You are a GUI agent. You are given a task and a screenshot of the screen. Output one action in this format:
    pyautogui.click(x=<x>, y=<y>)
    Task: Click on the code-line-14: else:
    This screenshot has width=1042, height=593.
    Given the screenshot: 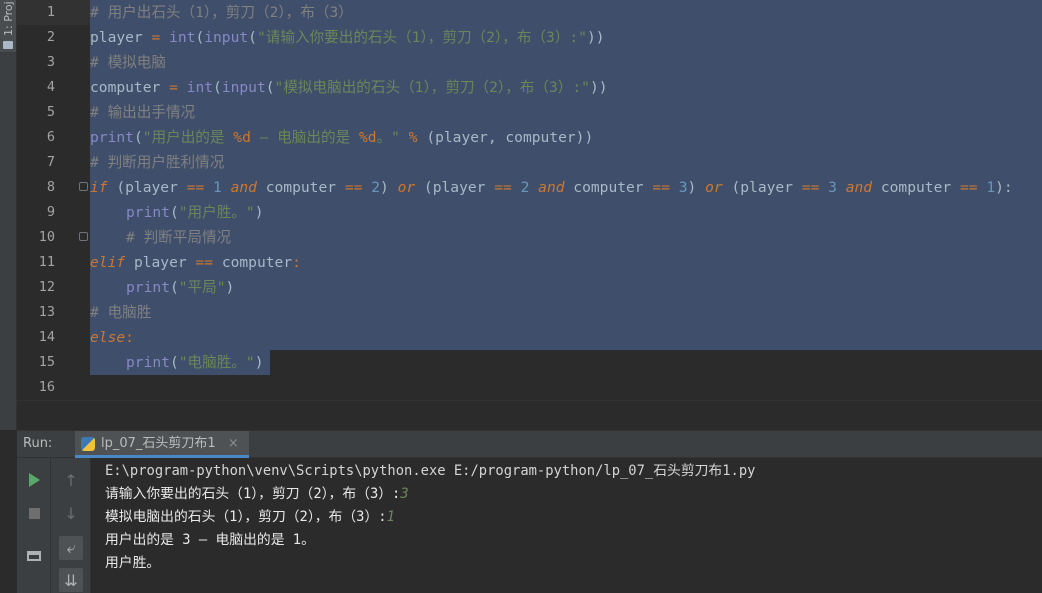 What is the action you would take?
    pyautogui.click(x=112, y=337)
    